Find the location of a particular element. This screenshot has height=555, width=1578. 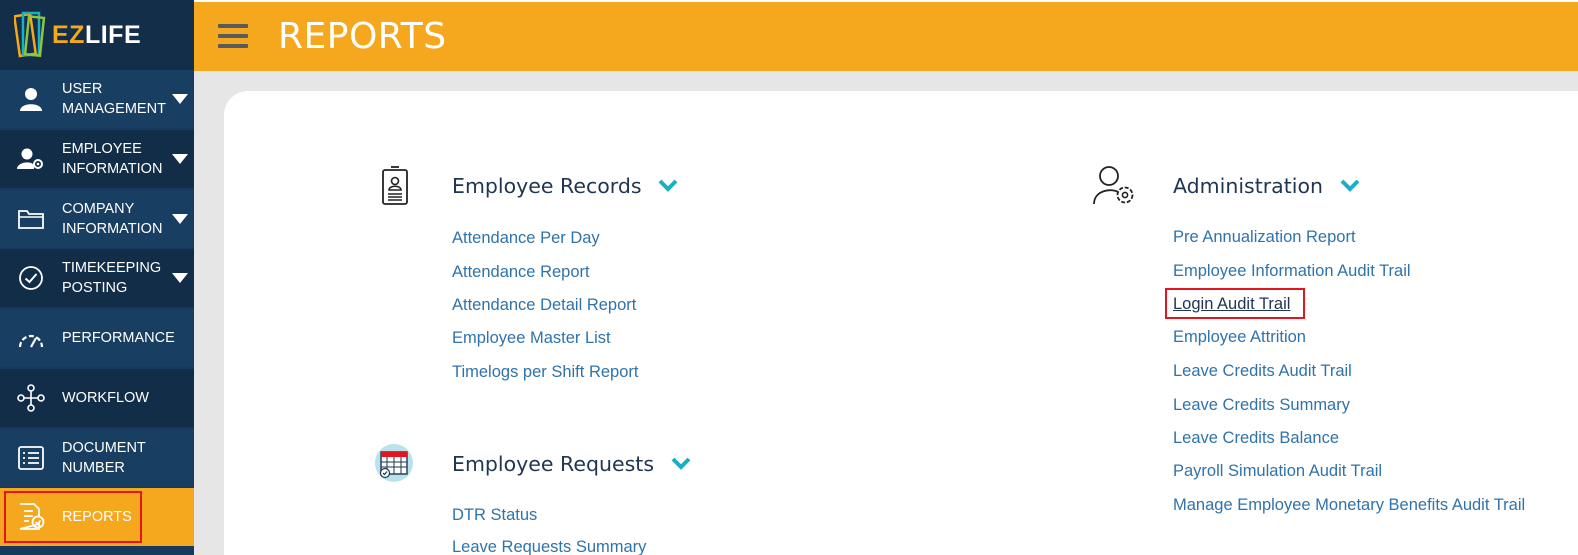

user-icon is located at coordinates (31, 99).